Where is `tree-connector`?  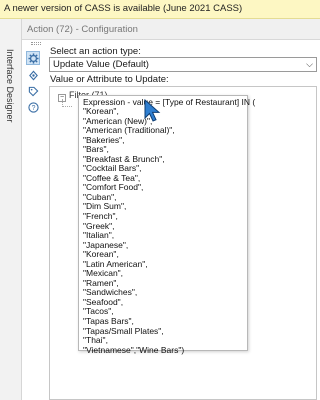
tree-connector is located at coordinates (67, 103).